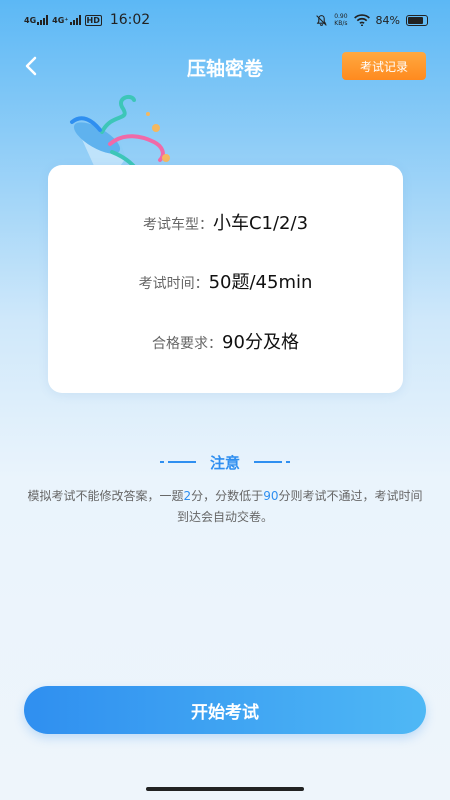 This screenshot has height=800, width=450. What do you see at coordinates (341, 20) in the screenshot?
I see `network-speed: 0.90 KB/s` at bounding box center [341, 20].